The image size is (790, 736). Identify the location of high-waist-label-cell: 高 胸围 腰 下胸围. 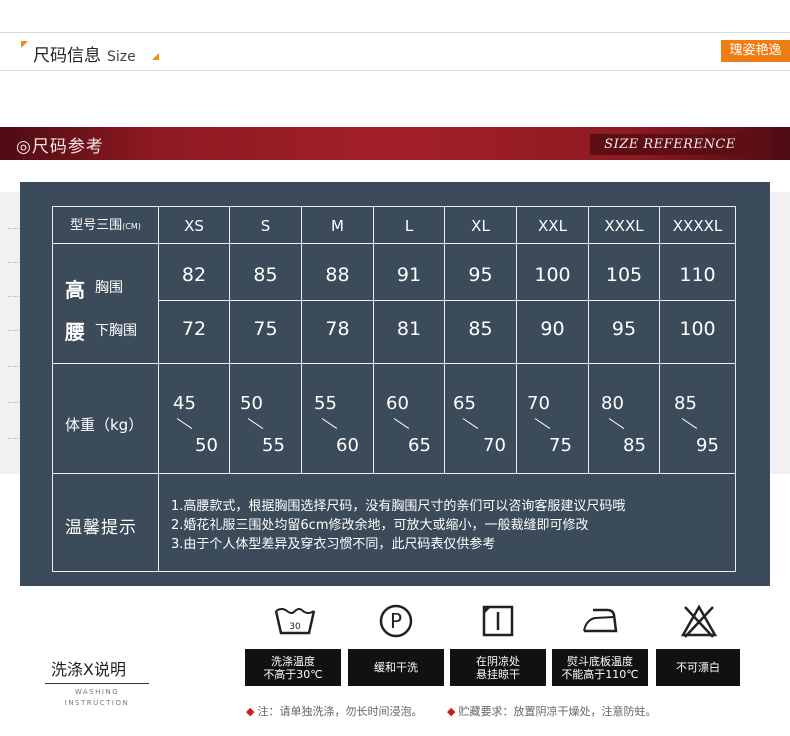
(105, 303).